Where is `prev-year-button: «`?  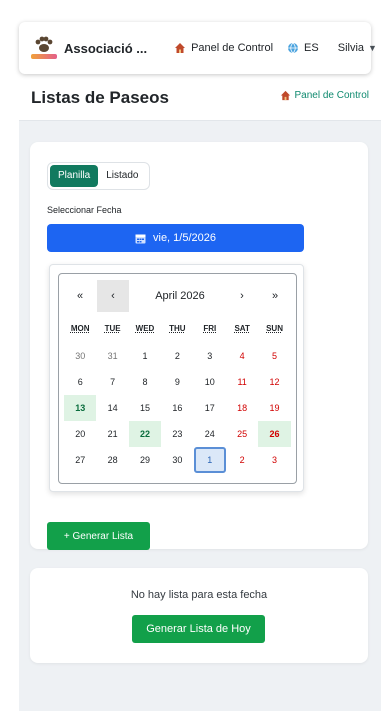
prev-year-button: « is located at coordinates (80, 296).